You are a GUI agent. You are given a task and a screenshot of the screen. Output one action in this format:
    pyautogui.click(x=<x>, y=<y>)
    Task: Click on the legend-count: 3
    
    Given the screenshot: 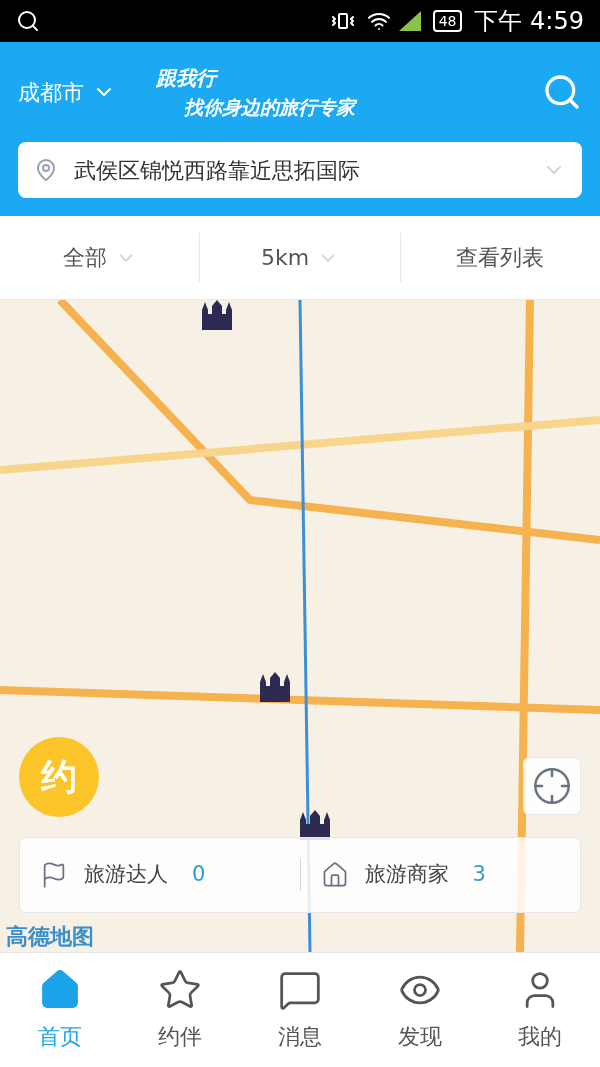 What is the action you would take?
    pyautogui.click(x=479, y=875)
    